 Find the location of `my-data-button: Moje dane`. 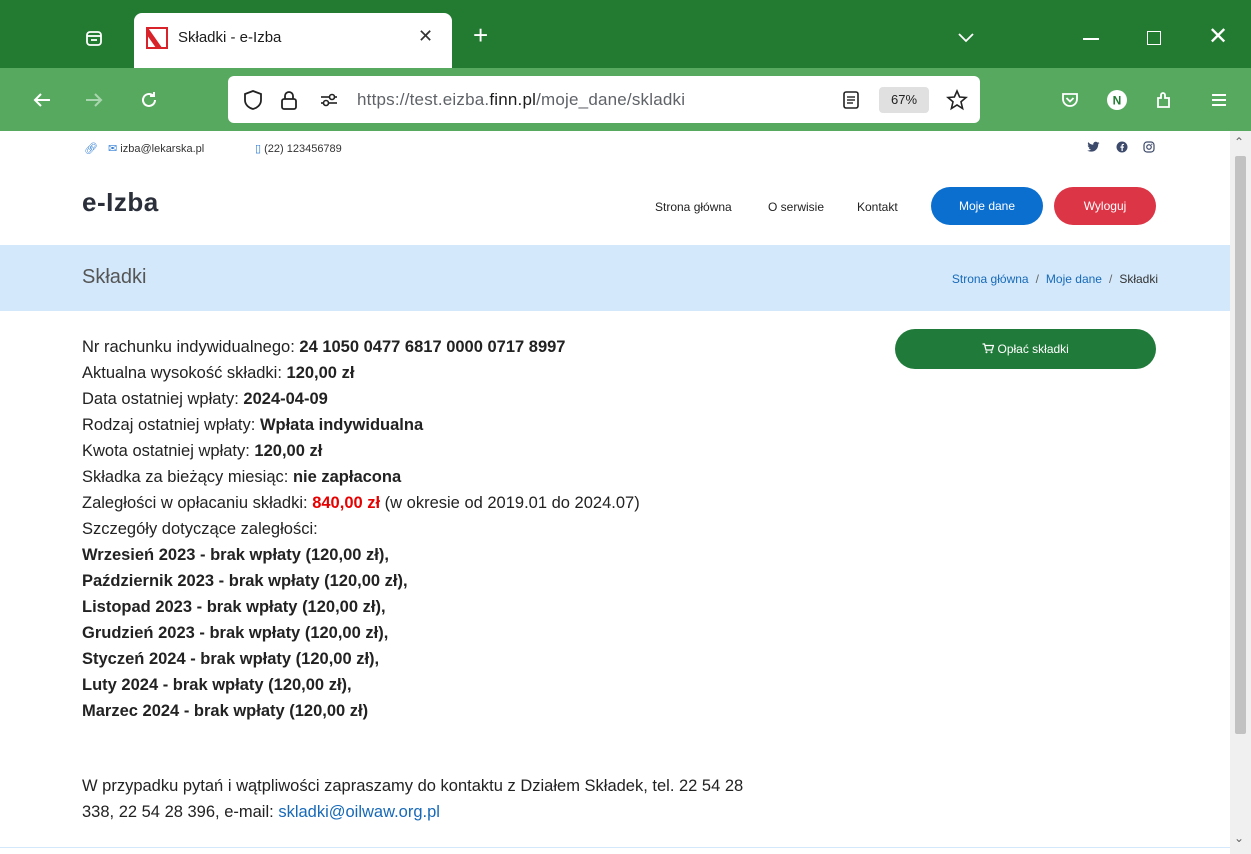

my-data-button: Moje dane is located at coordinates (987, 206).